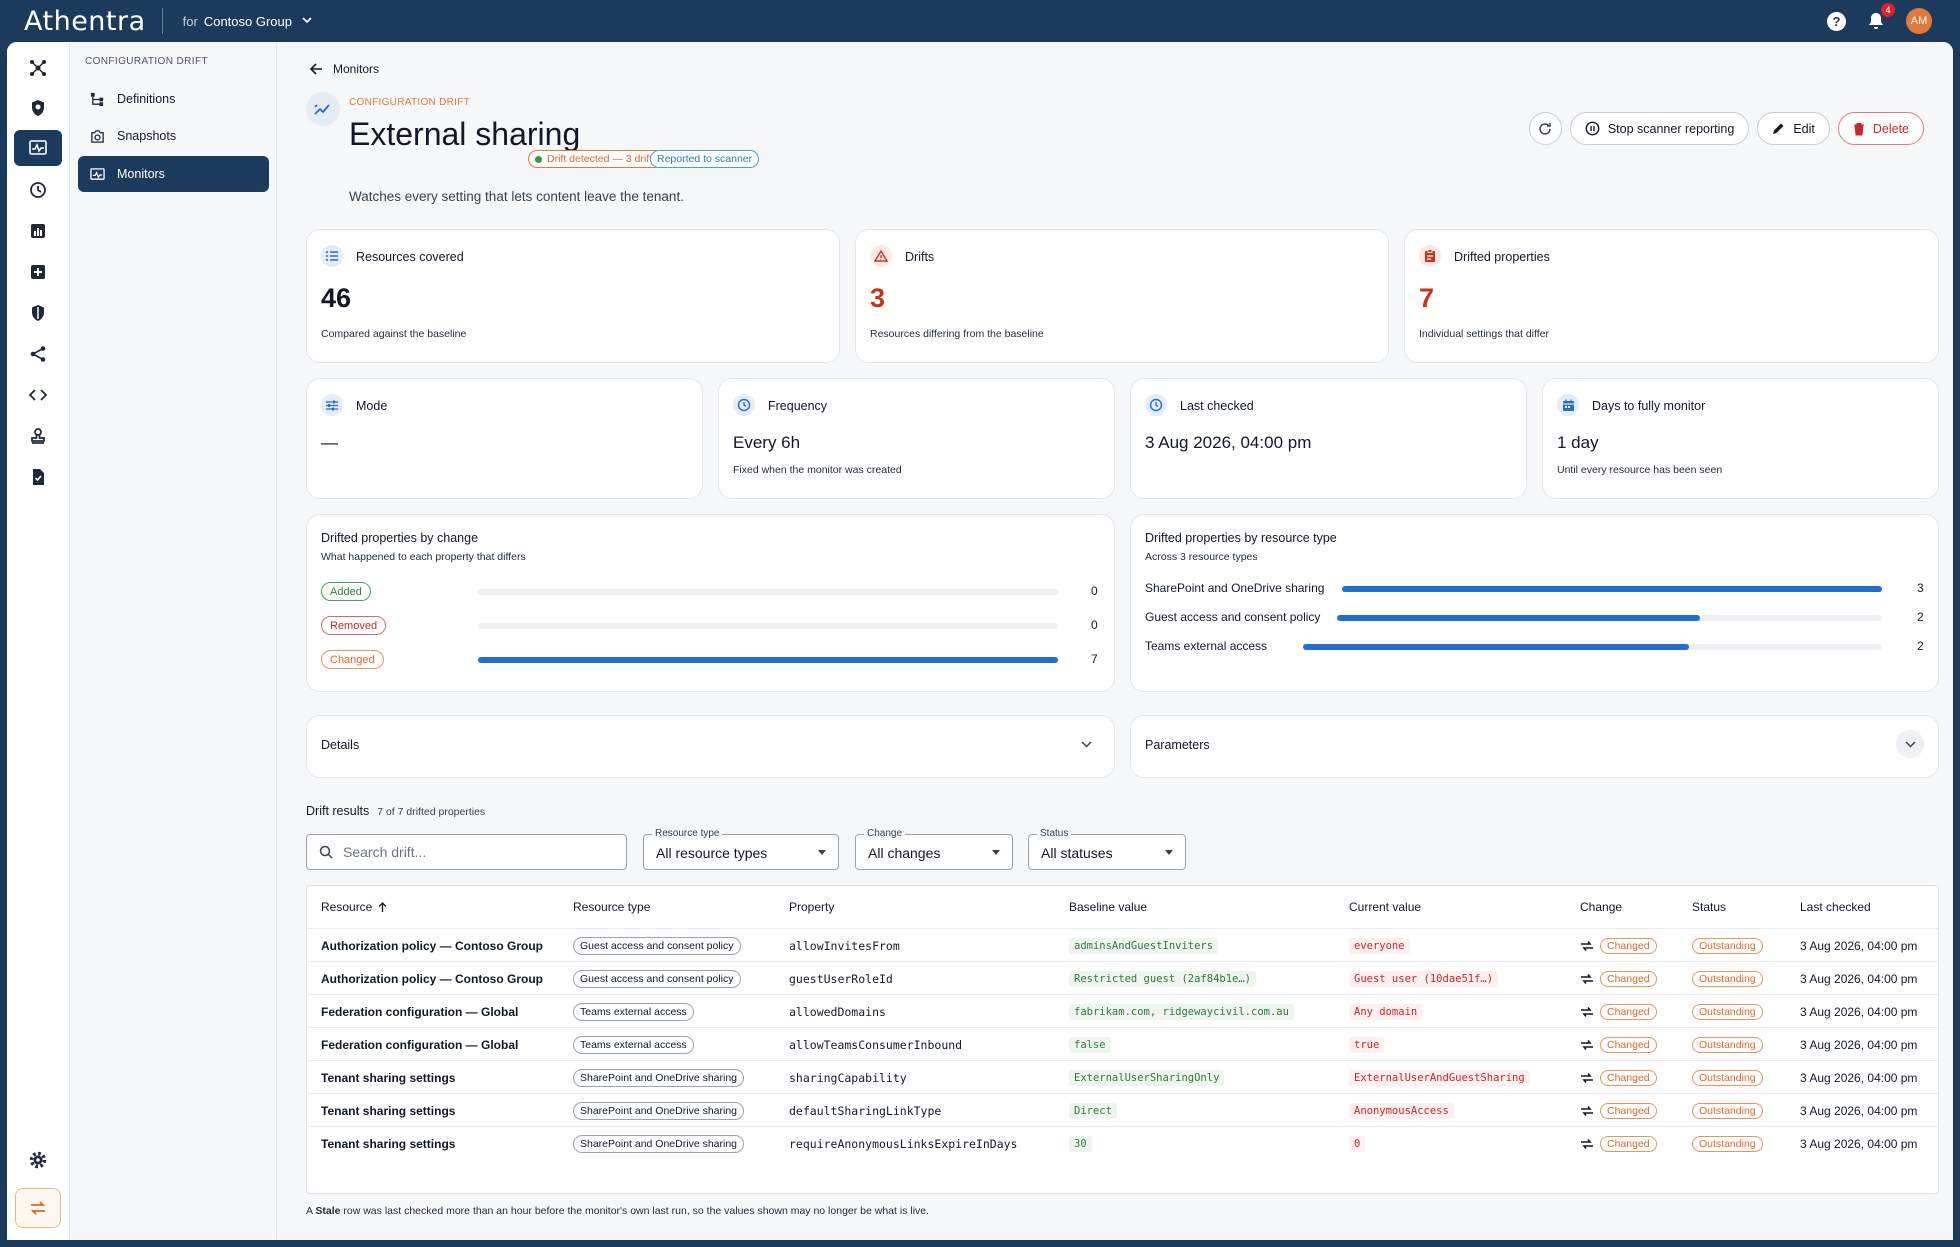 The image size is (1960, 1247). What do you see at coordinates (38, 354) in the screenshot?
I see `share-icon` at bounding box center [38, 354].